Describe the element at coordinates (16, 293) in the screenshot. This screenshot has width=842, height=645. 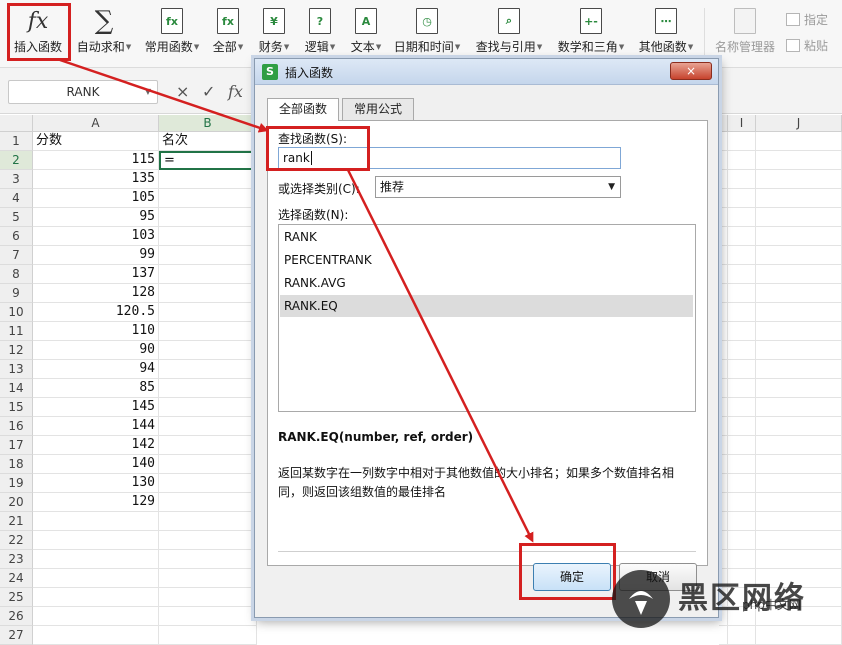
I see `row-header: 9` at that location.